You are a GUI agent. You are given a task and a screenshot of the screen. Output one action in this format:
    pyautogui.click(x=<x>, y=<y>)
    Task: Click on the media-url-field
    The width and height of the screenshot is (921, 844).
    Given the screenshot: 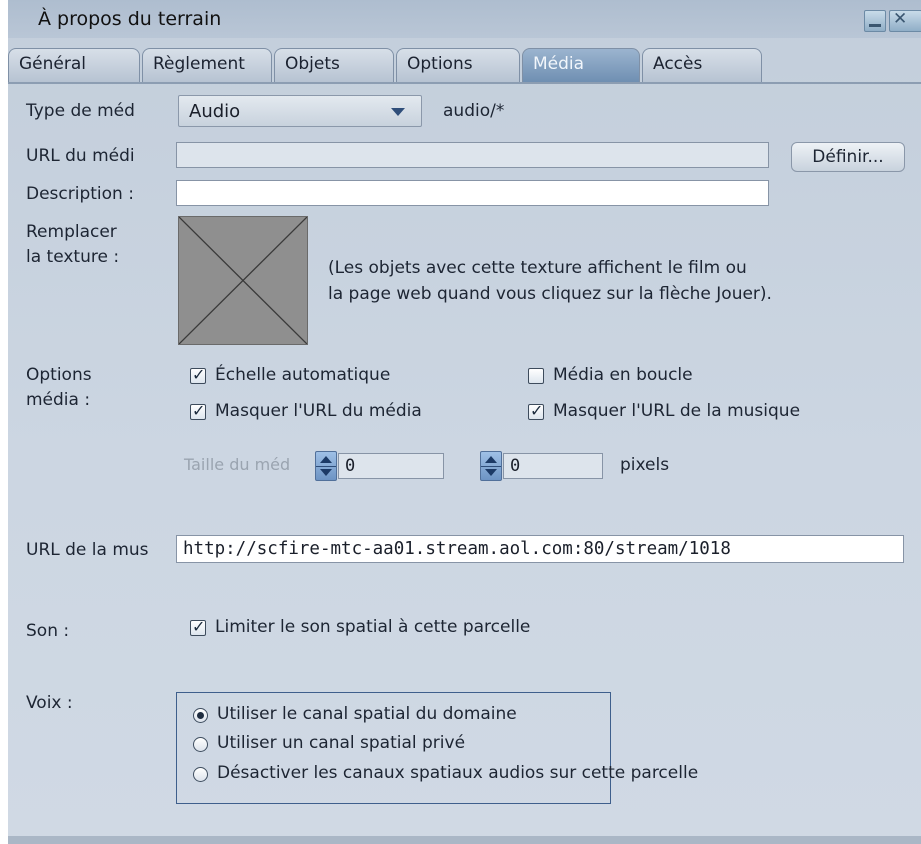 What is the action you would take?
    pyautogui.click(x=472, y=155)
    